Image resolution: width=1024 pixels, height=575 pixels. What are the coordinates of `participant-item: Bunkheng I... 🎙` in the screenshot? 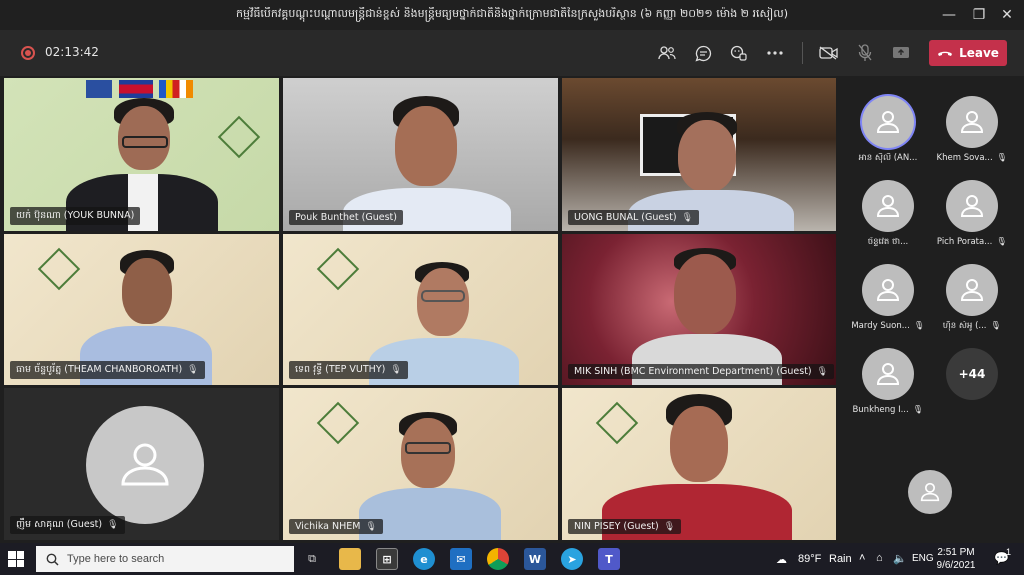 It's located at (888, 381).